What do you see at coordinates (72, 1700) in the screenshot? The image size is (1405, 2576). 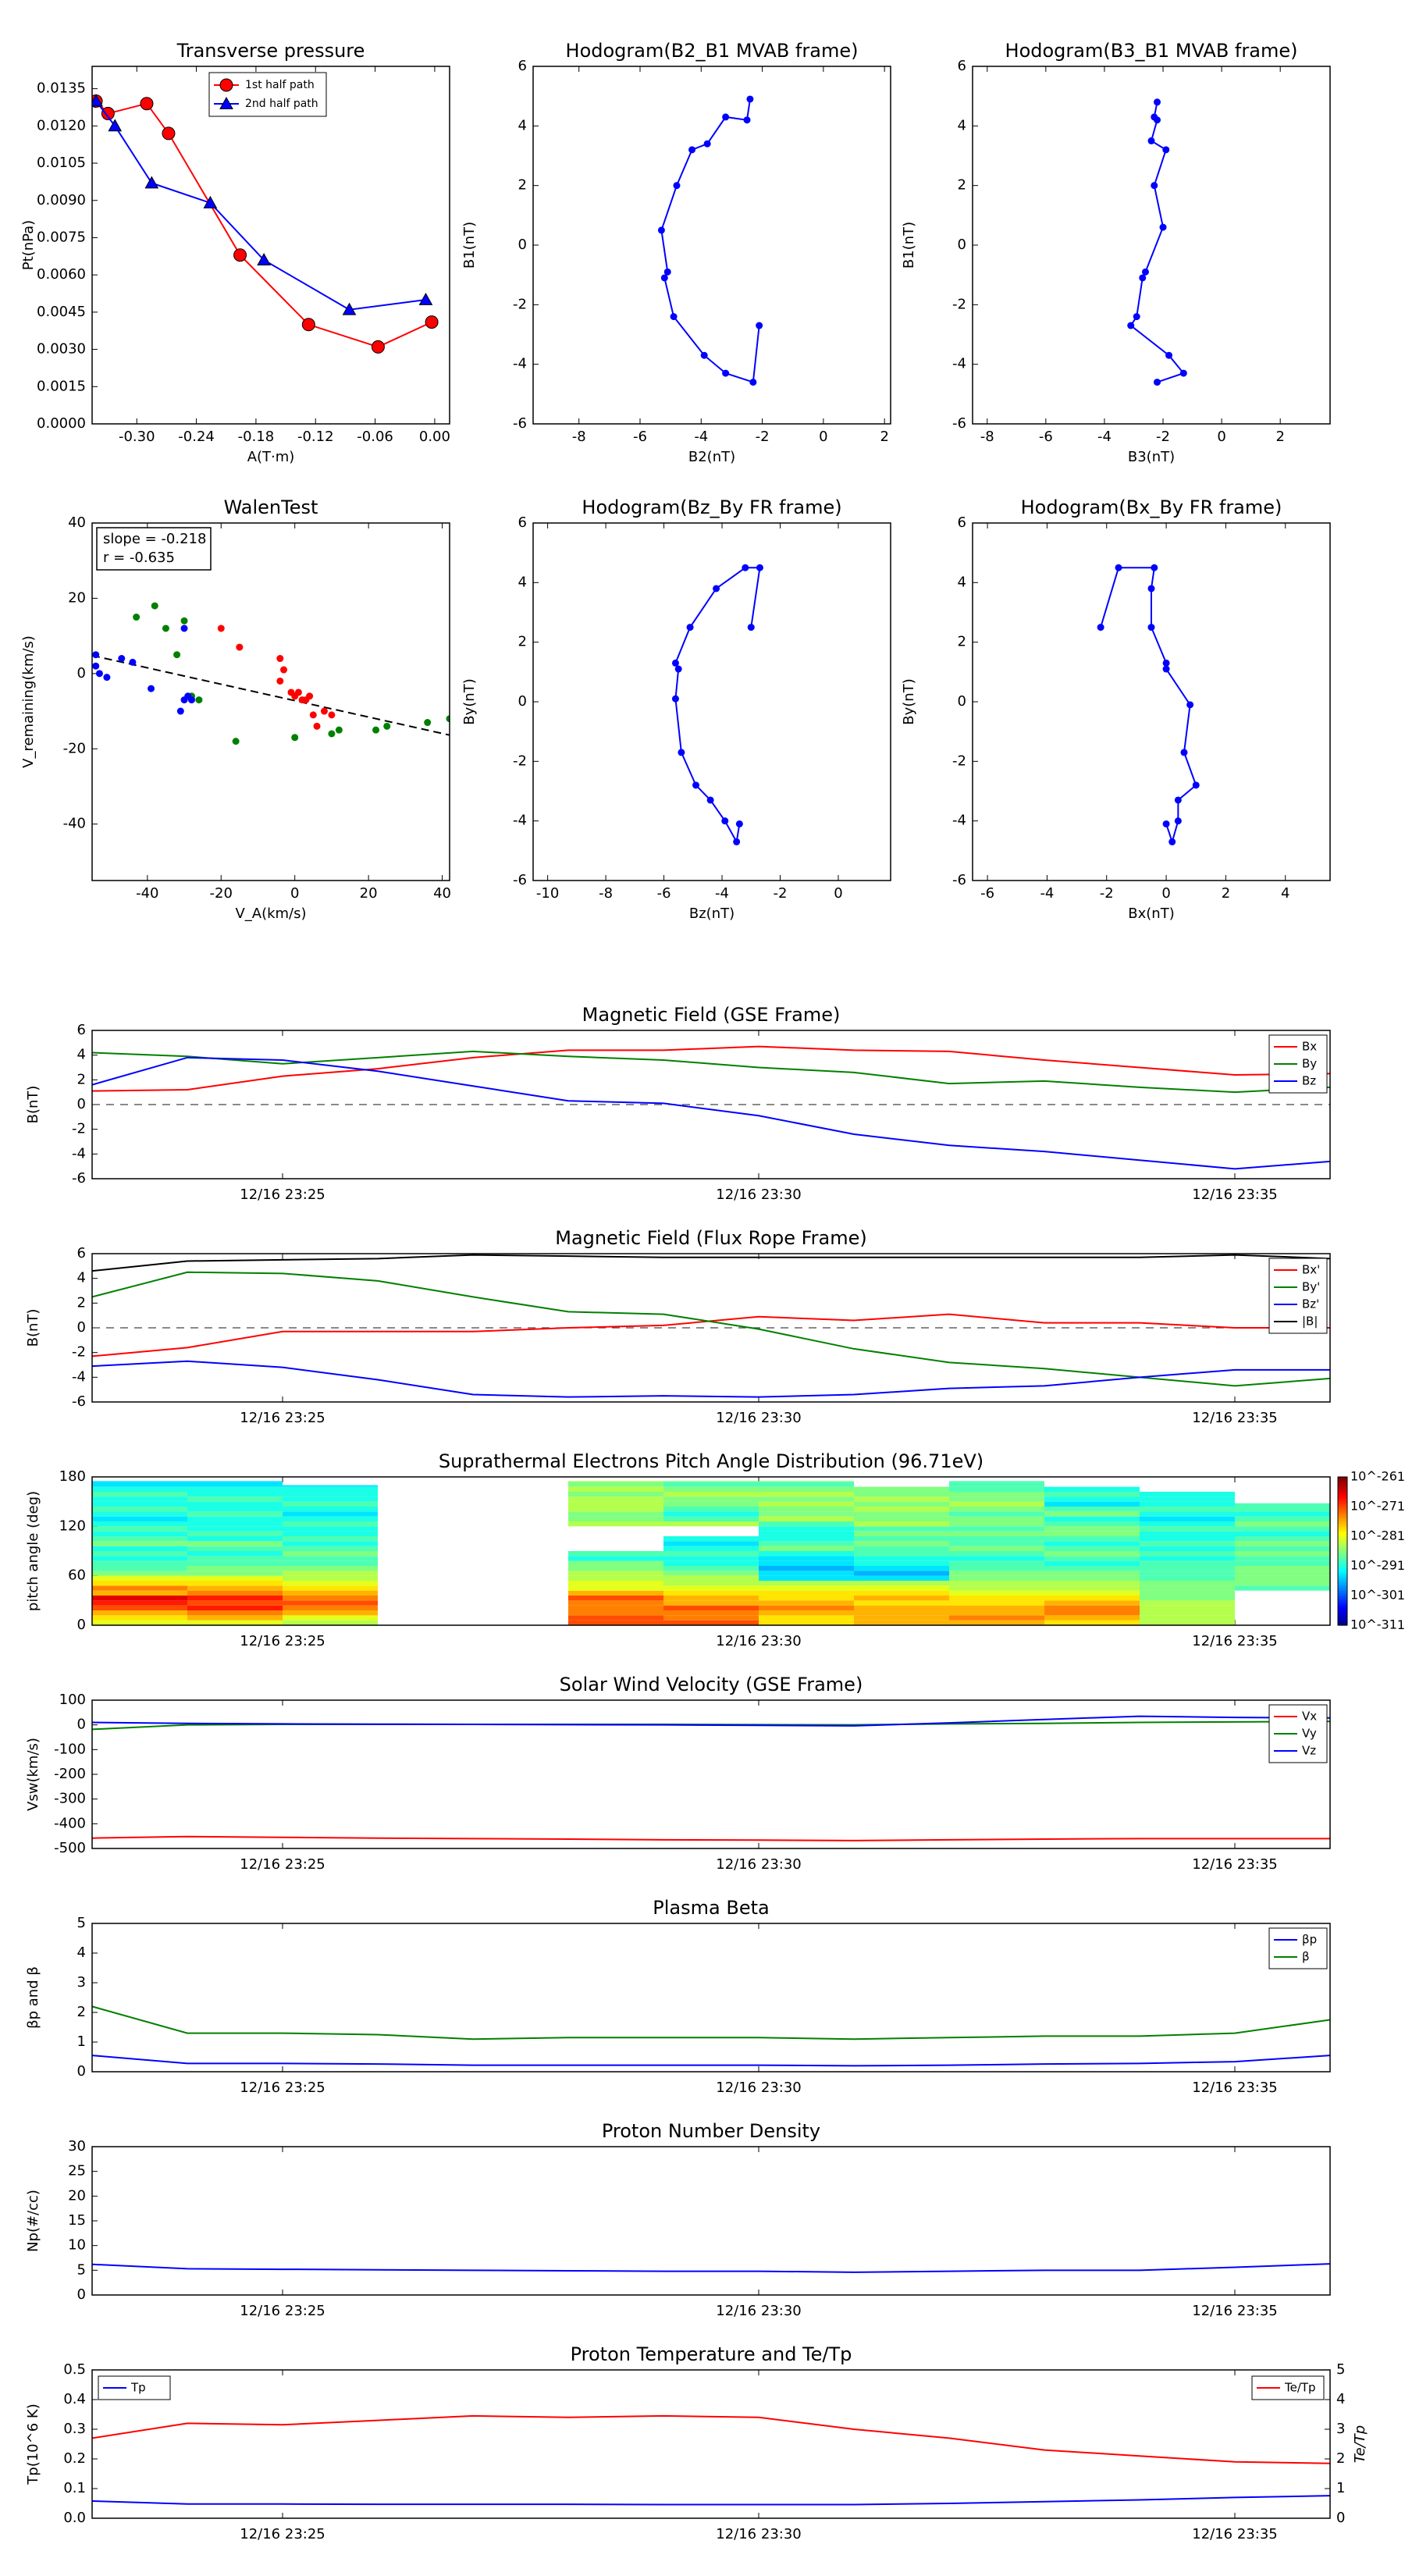 I see `y-tick-label: 100` at bounding box center [72, 1700].